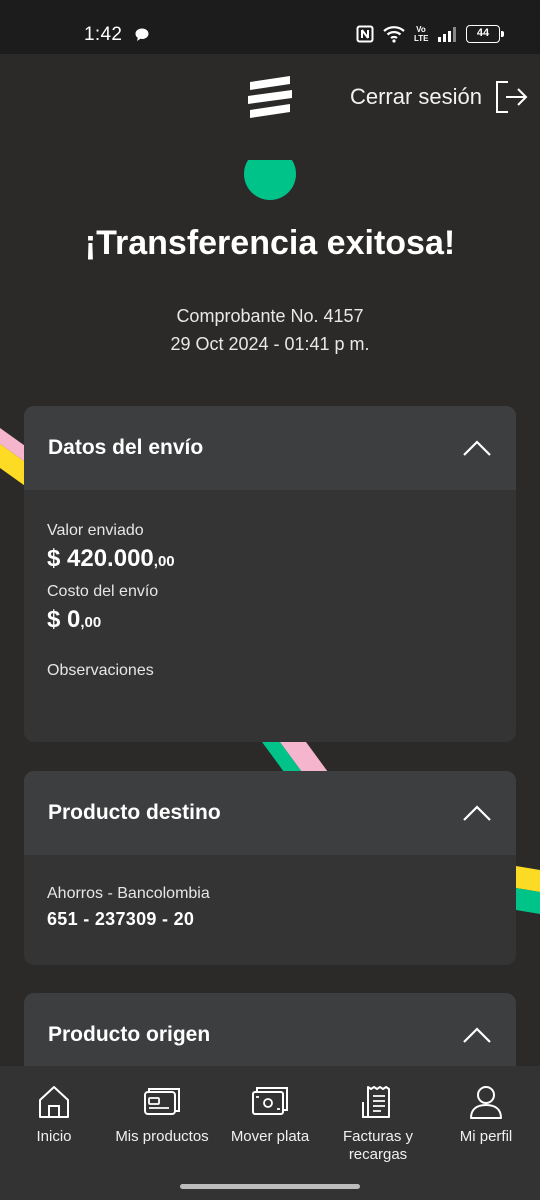  Describe the element at coordinates (270, 180) in the screenshot. I see `success-check-icon` at that location.